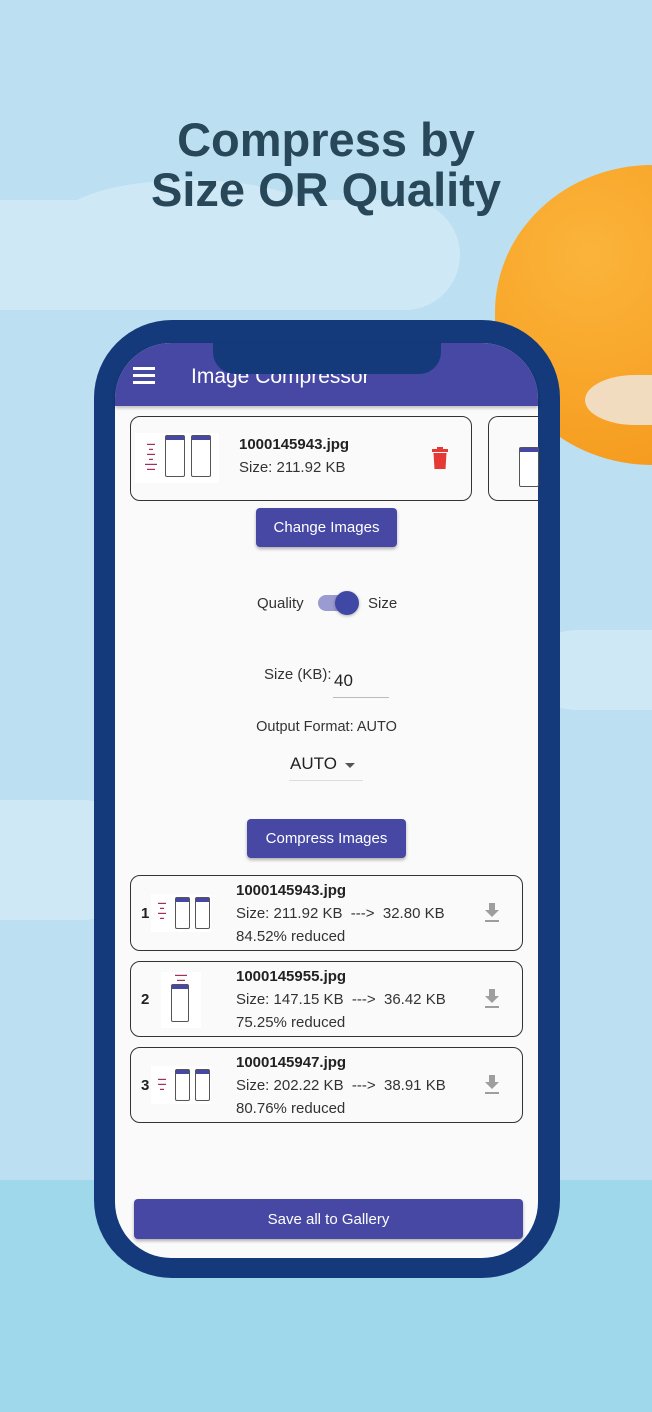 The height and width of the screenshot is (1412, 652). What do you see at coordinates (343, 680) in the screenshot?
I see `size-kb-value: 40` at bounding box center [343, 680].